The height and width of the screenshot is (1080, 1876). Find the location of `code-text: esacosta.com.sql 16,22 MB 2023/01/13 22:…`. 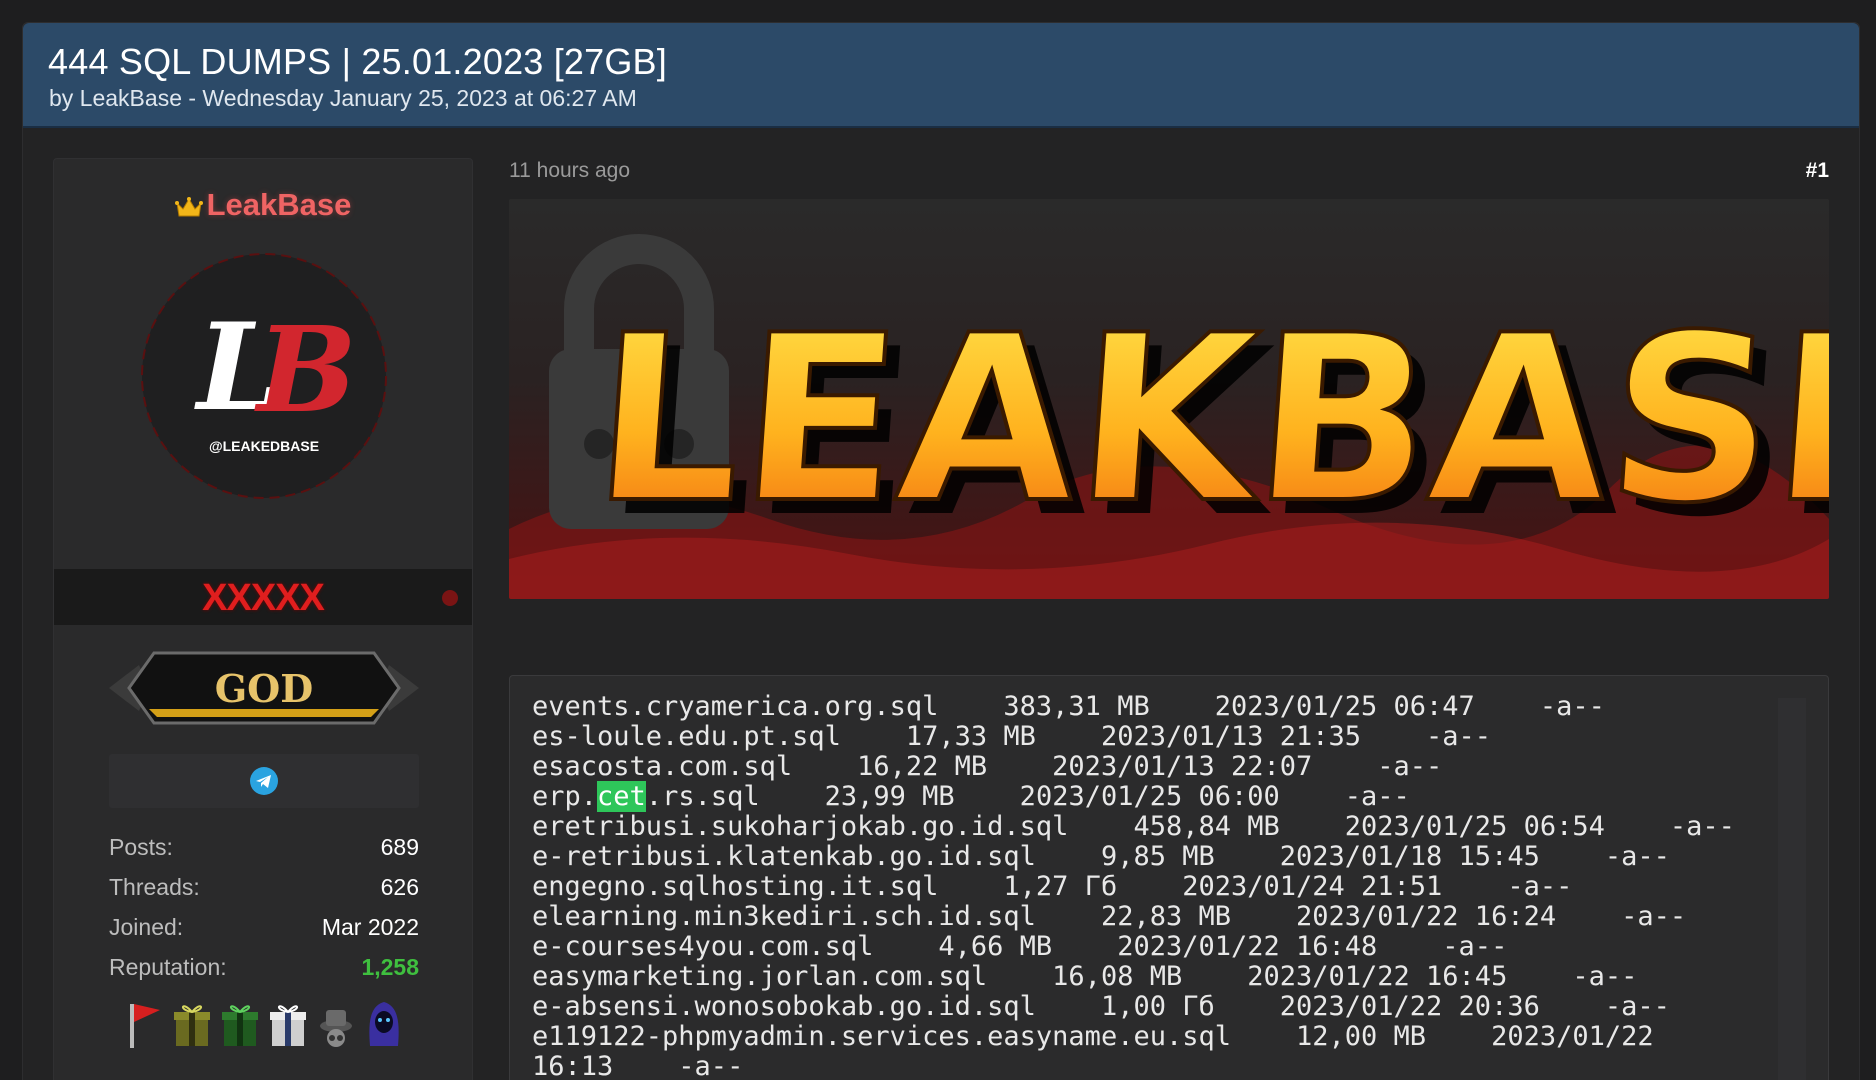

code-text: esacosta.com.sql 16,22 MB 2023/01/13 22:… is located at coordinates (987, 766).